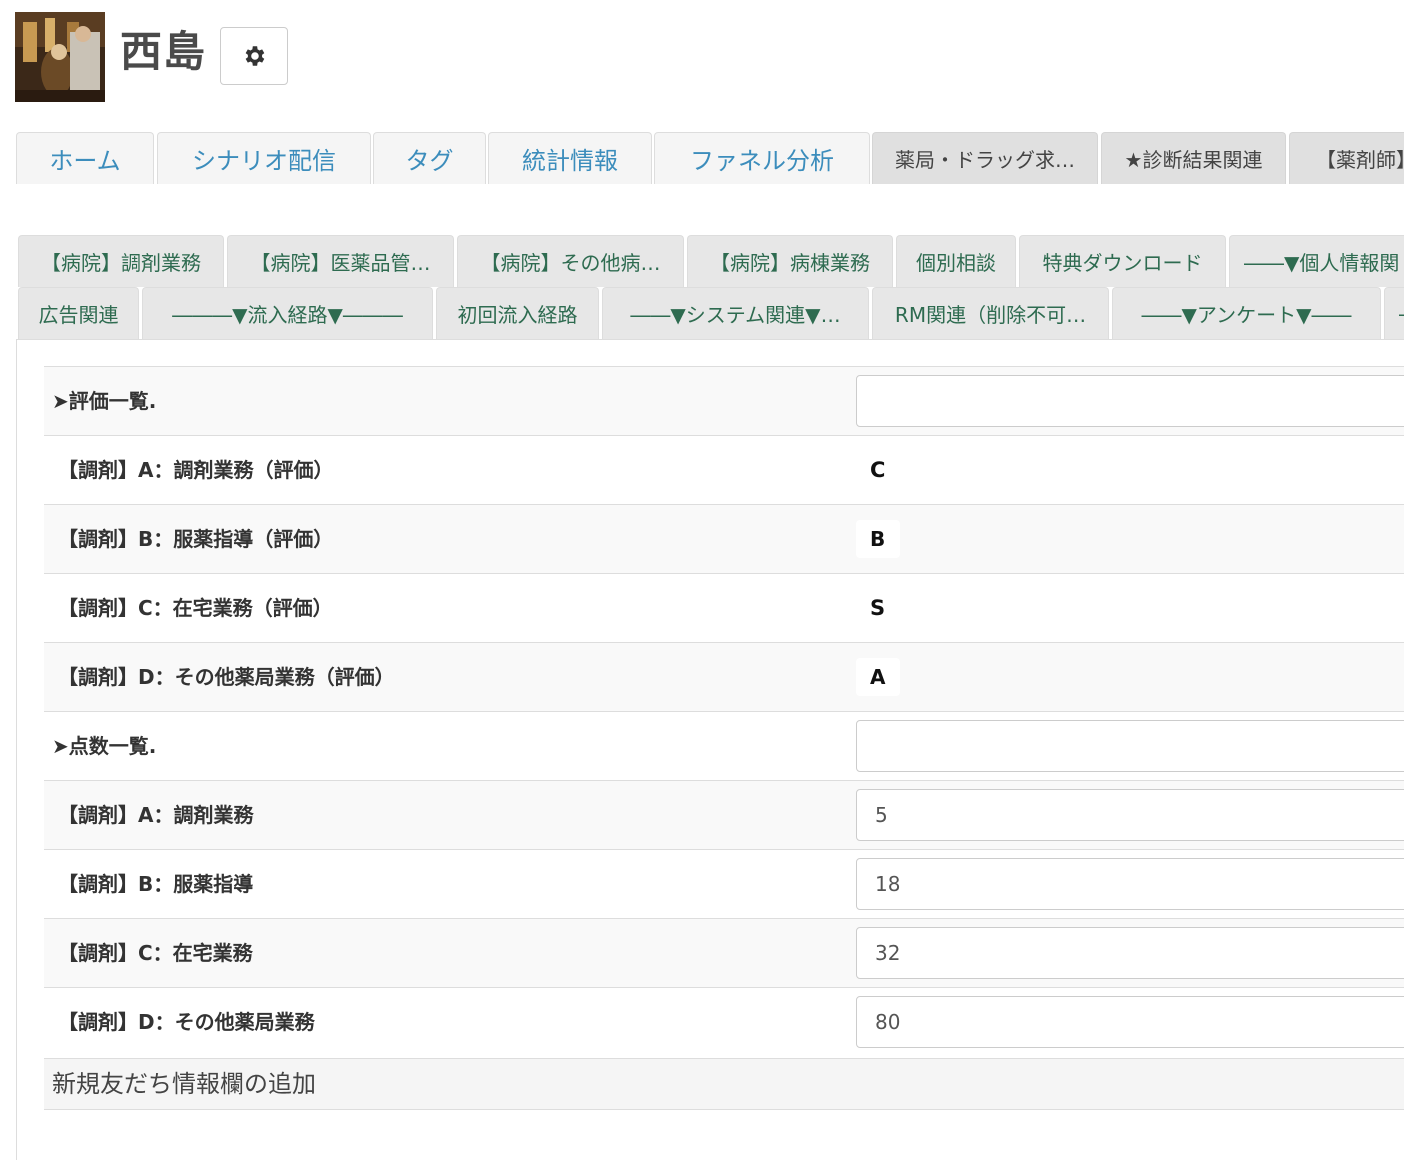 This screenshot has height=1160, width=1404. What do you see at coordinates (1193, 158) in the screenshot?
I see `tab-diagnosis: ★診断結果関連` at bounding box center [1193, 158].